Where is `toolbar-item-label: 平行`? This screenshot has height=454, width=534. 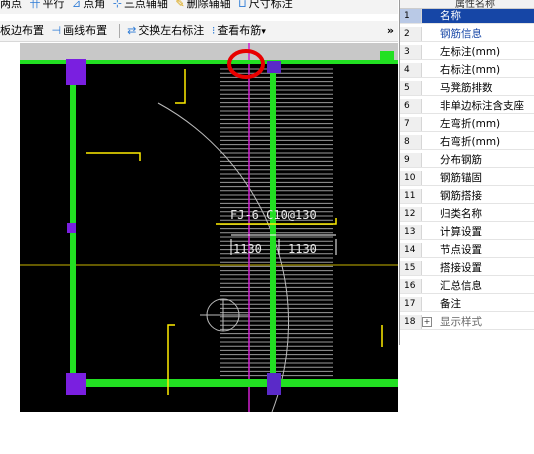
toolbar-item-label: 平行 is located at coordinates (53, 5).